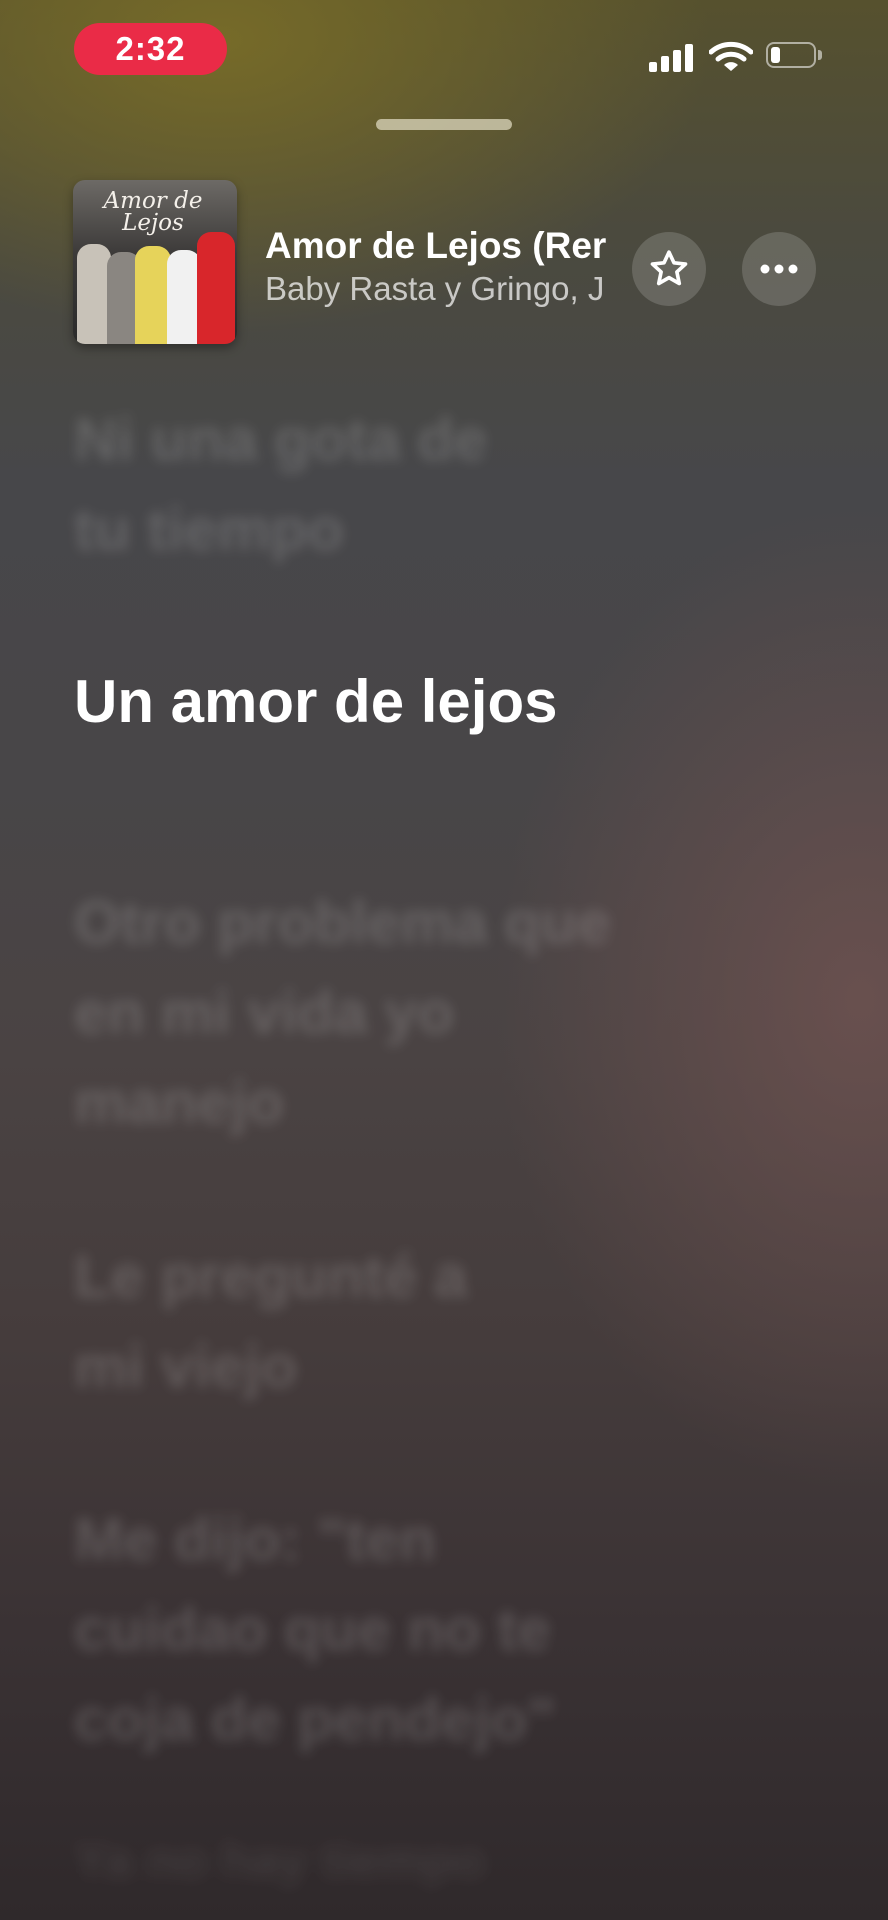  I want to click on album-artwork: Amor de Lejos, so click(155, 262).